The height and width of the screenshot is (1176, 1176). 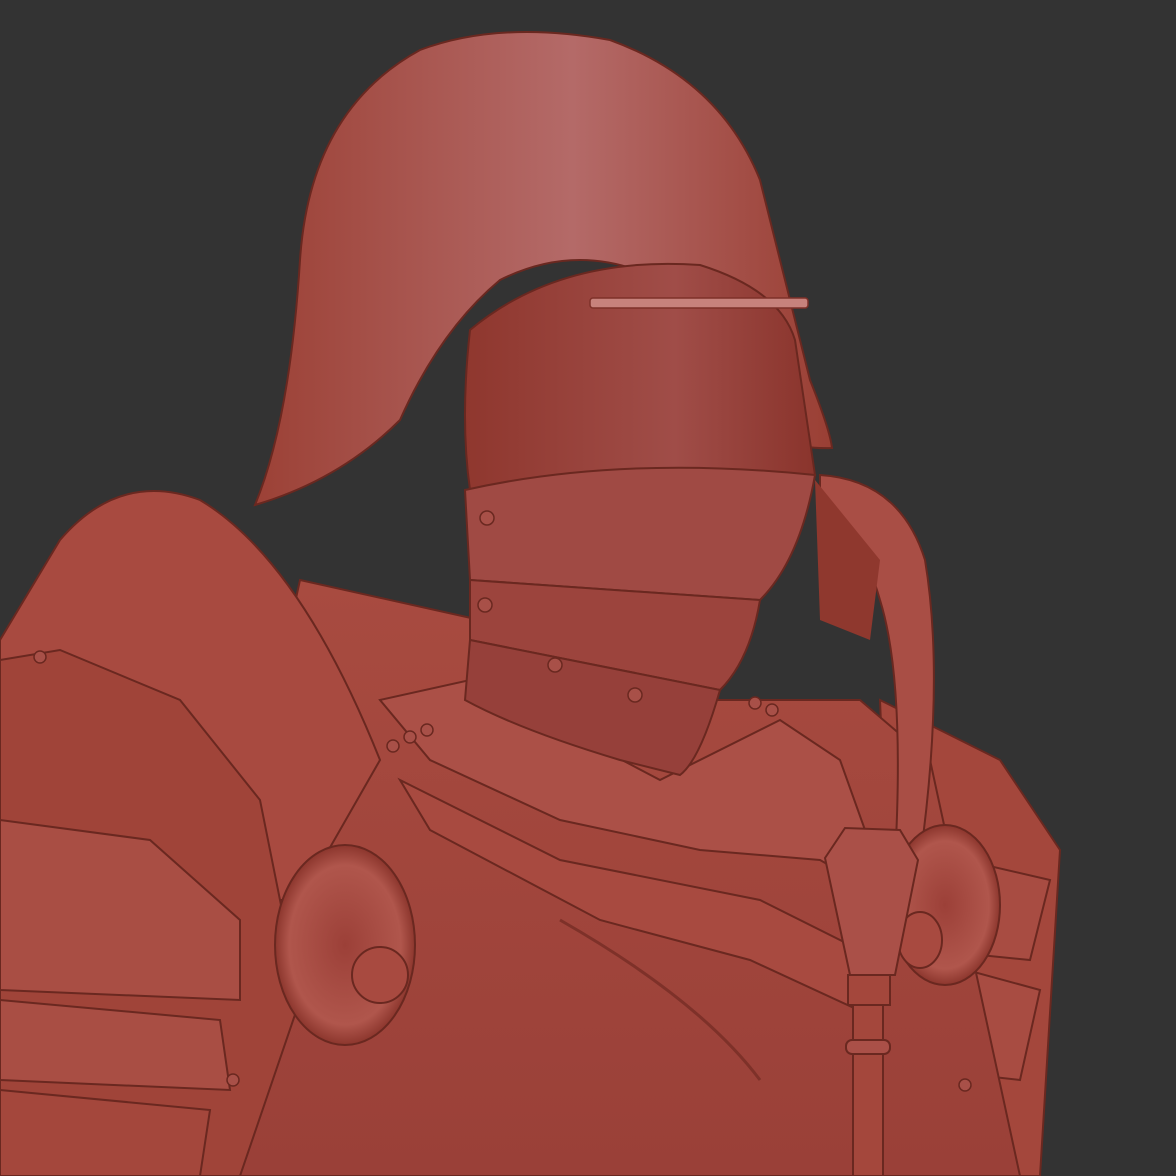 What do you see at coordinates (699, 303) in the screenshot?
I see `eye-slit` at bounding box center [699, 303].